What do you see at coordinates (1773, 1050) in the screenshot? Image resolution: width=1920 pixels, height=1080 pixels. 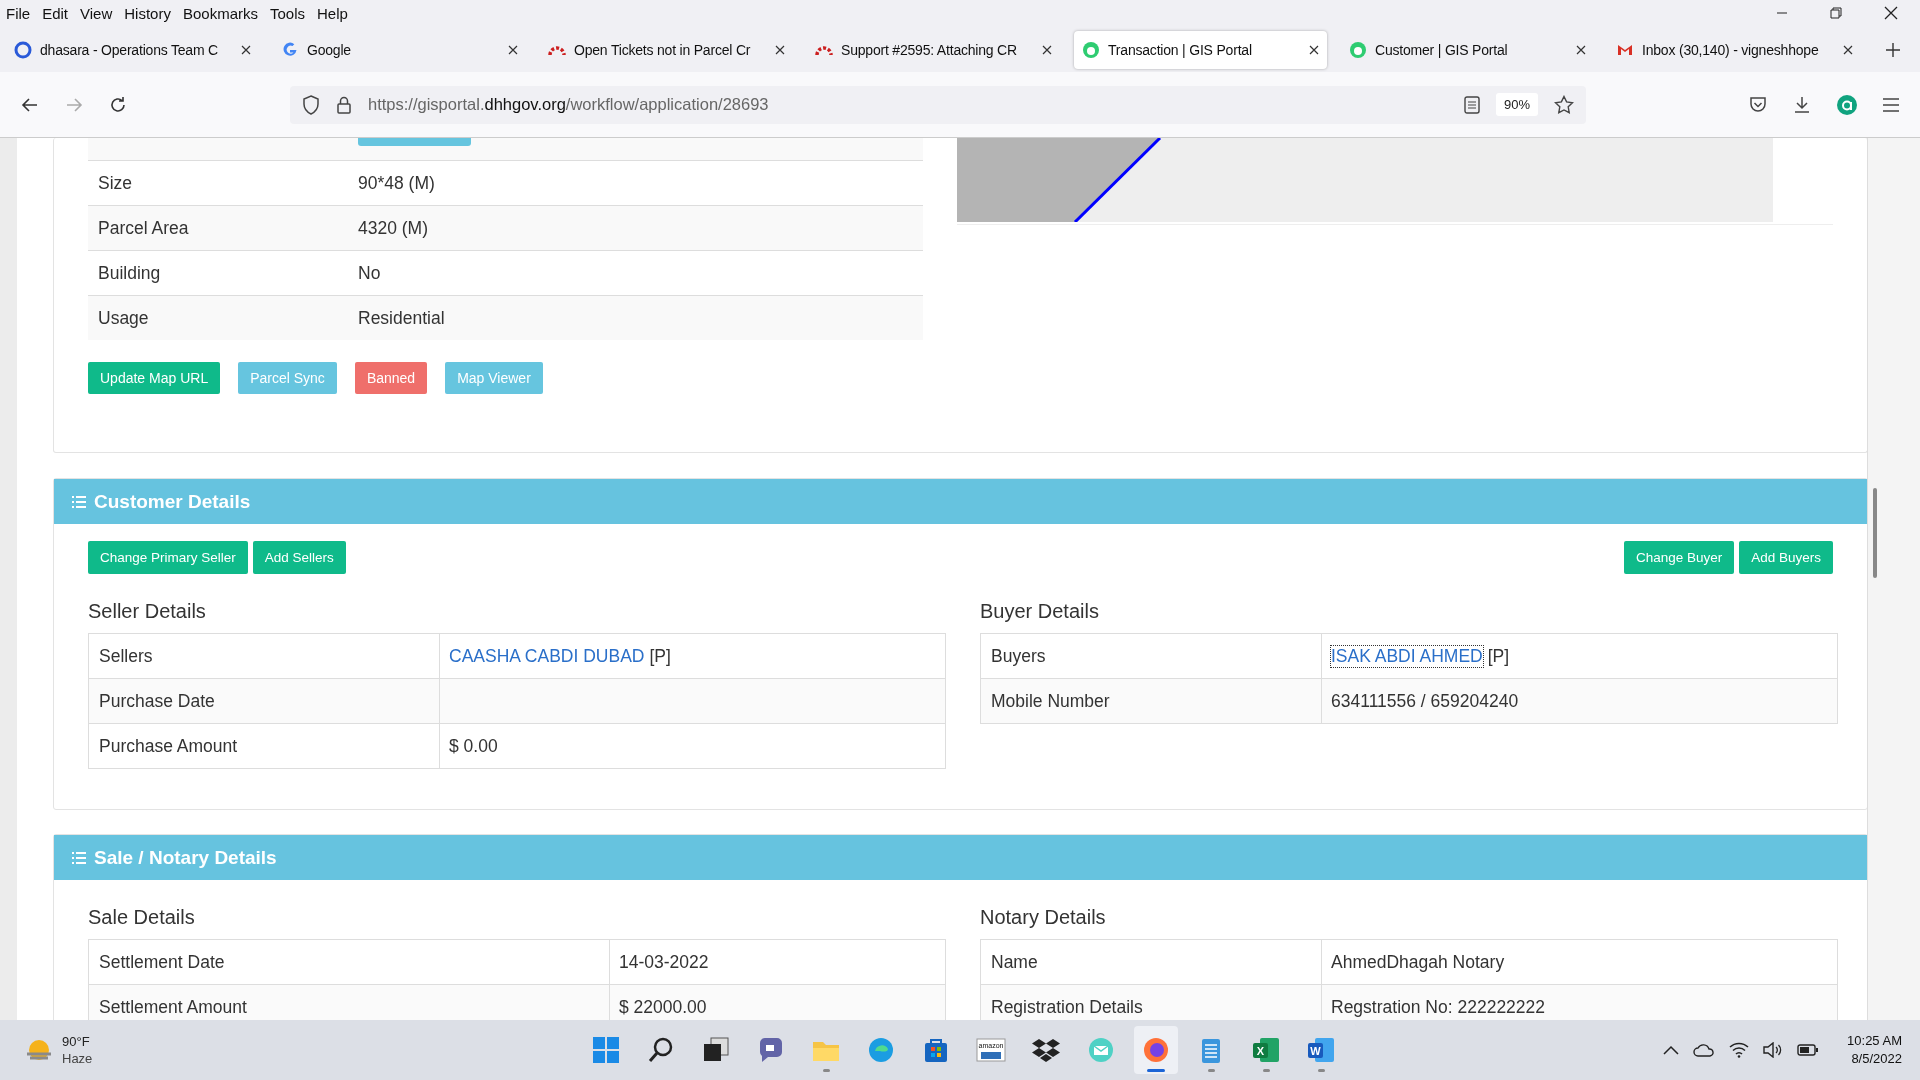 I see `speaker-icon` at bounding box center [1773, 1050].